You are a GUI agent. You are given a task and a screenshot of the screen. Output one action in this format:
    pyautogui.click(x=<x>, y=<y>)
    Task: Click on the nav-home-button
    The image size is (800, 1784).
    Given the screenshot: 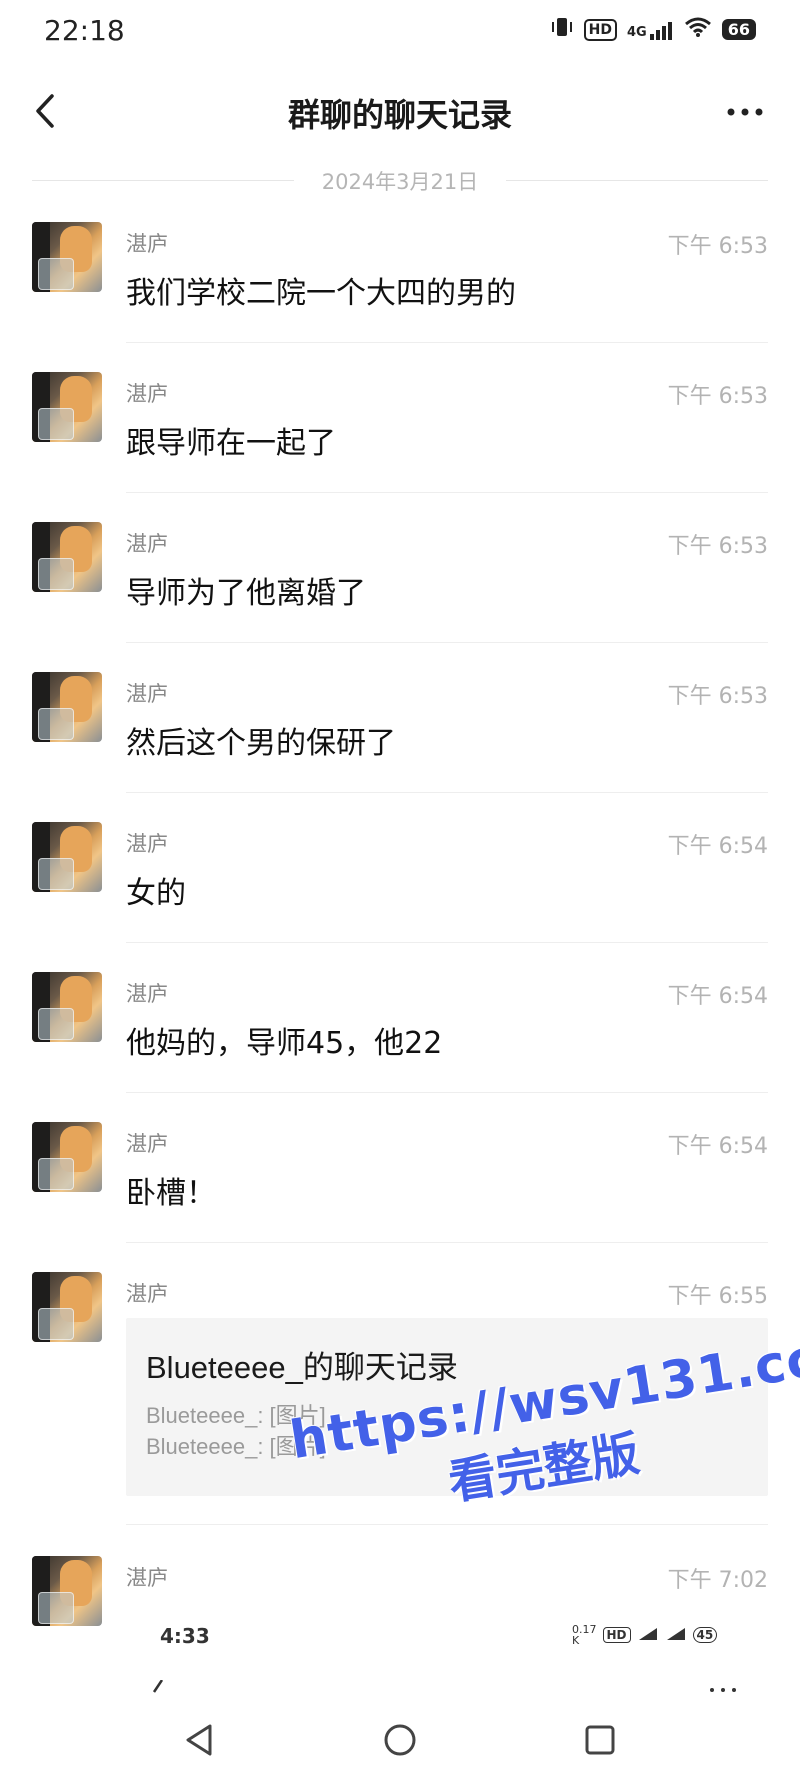 What is the action you would take?
    pyautogui.click(x=400, y=1740)
    